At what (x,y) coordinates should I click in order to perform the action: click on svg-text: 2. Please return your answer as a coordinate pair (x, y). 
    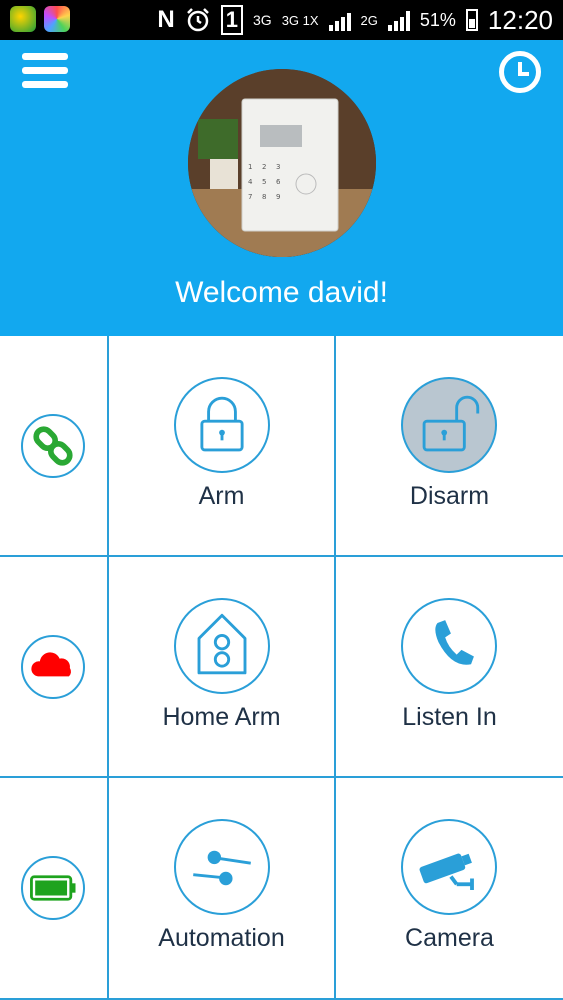
    Looking at the image, I should click on (264, 167).